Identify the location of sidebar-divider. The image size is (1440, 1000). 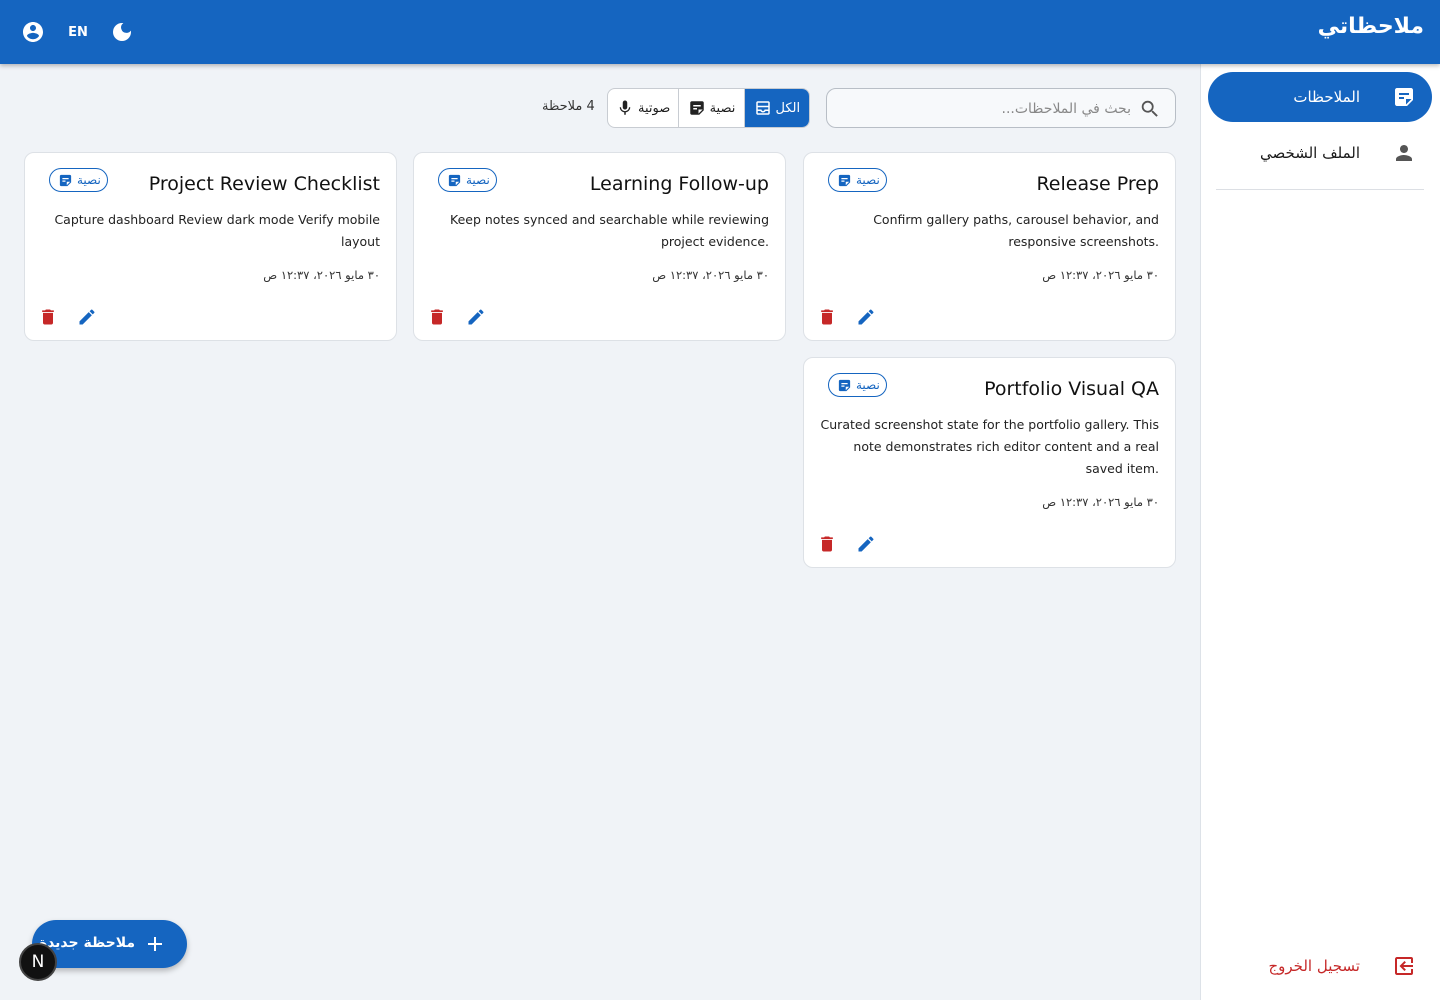
(1320, 189).